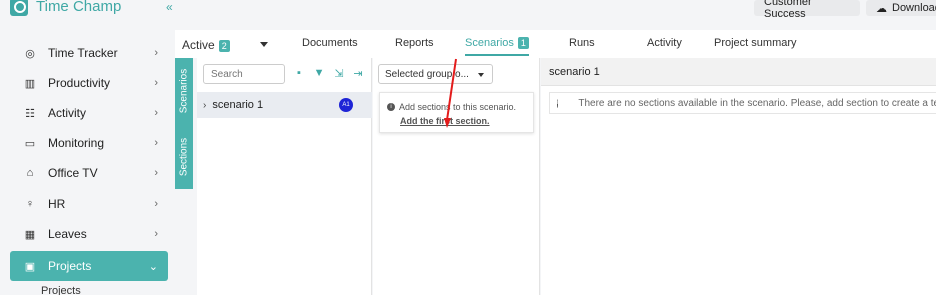 The width and height of the screenshot is (936, 295). I want to click on search-input, so click(244, 74).